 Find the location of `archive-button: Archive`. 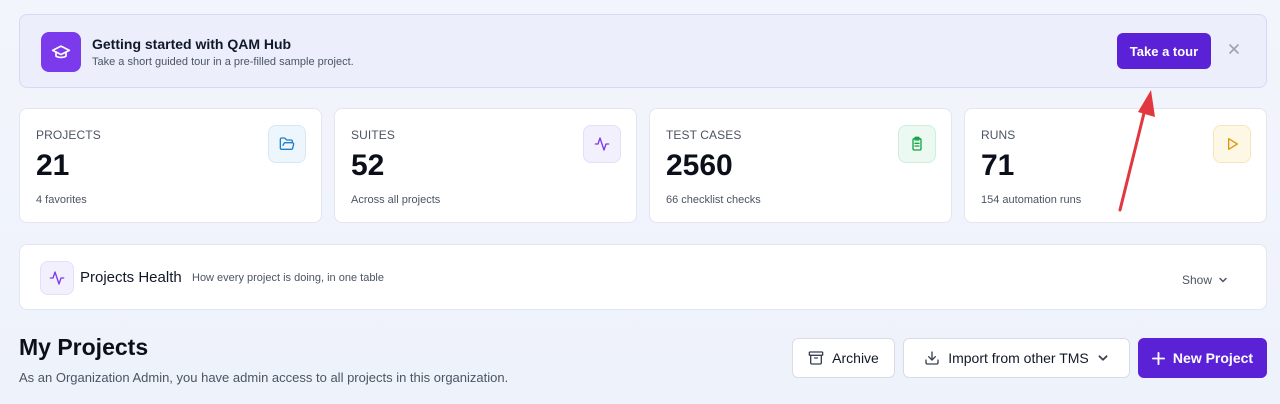

archive-button: Archive is located at coordinates (843, 358).